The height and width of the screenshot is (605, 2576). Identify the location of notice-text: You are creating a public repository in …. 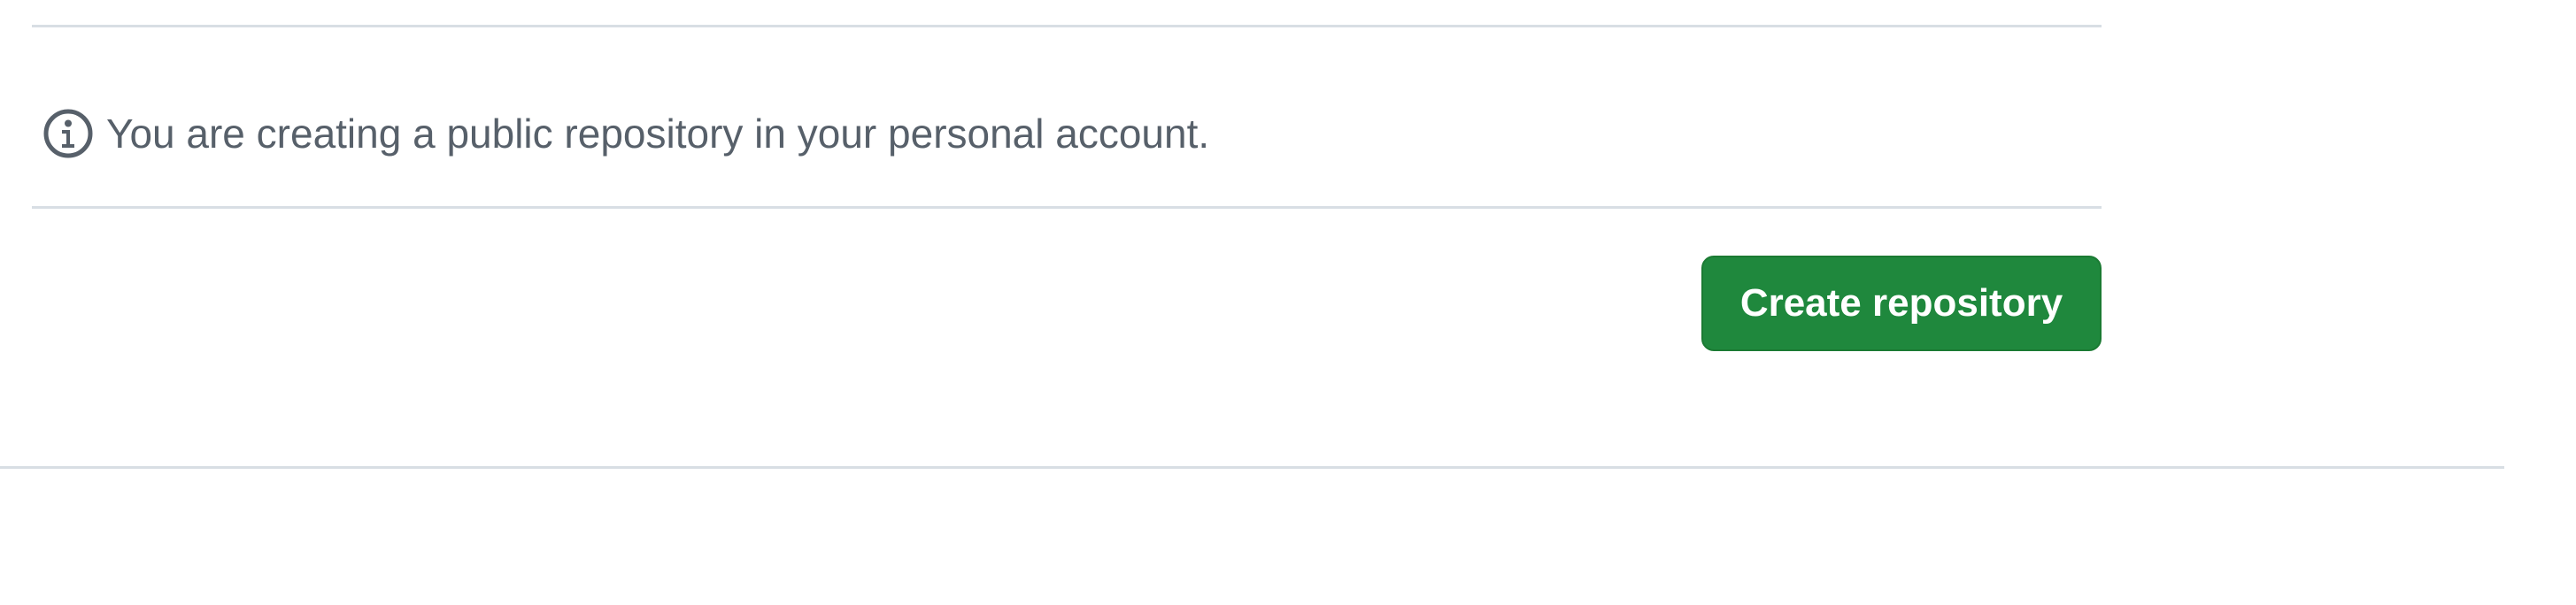
(658, 134).